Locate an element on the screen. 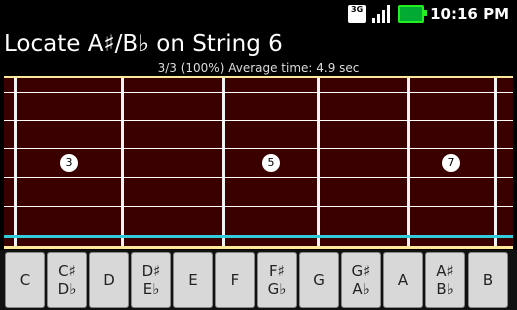 Image resolution: width=517 pixels, height=310 pixels. network-3g-icon: 3G is located at coordinates (357, 14).